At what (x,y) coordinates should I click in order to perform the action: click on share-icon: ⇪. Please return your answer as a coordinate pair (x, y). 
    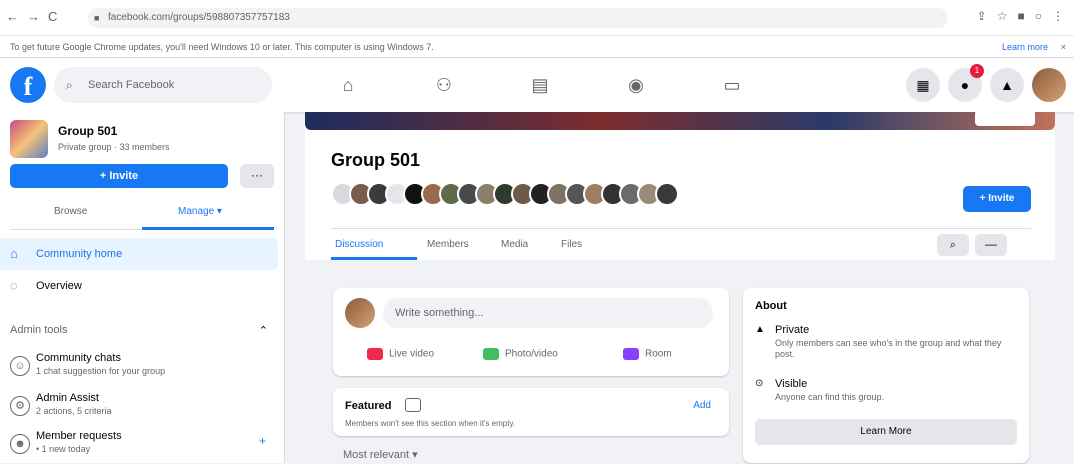
    Looking at the image, I should click on (982, 16).